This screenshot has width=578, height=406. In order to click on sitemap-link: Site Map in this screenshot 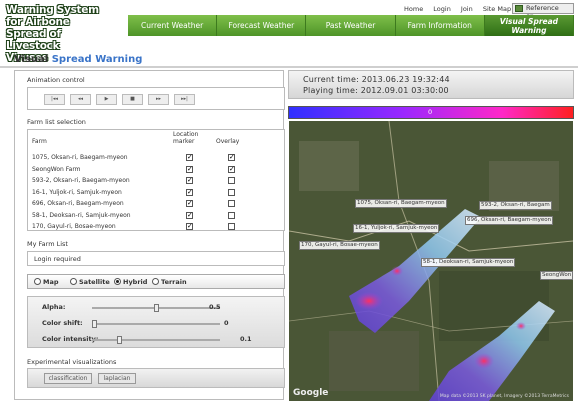, I will do `click(497, 9)`.